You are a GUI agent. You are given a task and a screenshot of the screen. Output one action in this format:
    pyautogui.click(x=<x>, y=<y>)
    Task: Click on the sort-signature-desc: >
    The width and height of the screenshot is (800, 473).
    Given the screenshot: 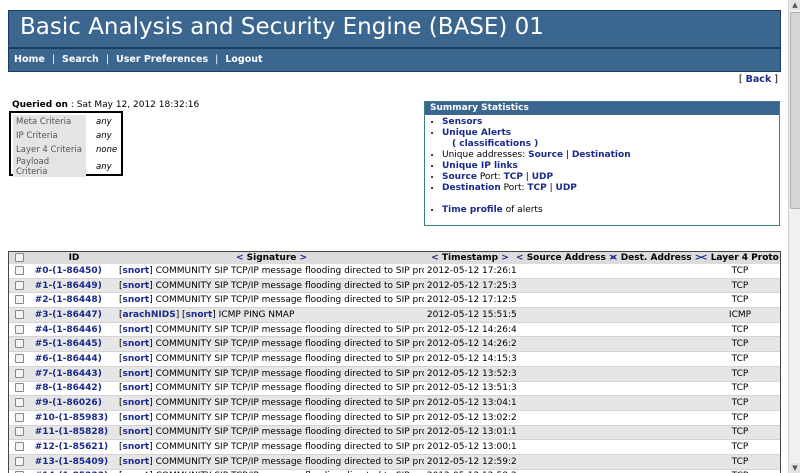 What is the action you would take?
    pyautogui.click(x=304, y=258)
    